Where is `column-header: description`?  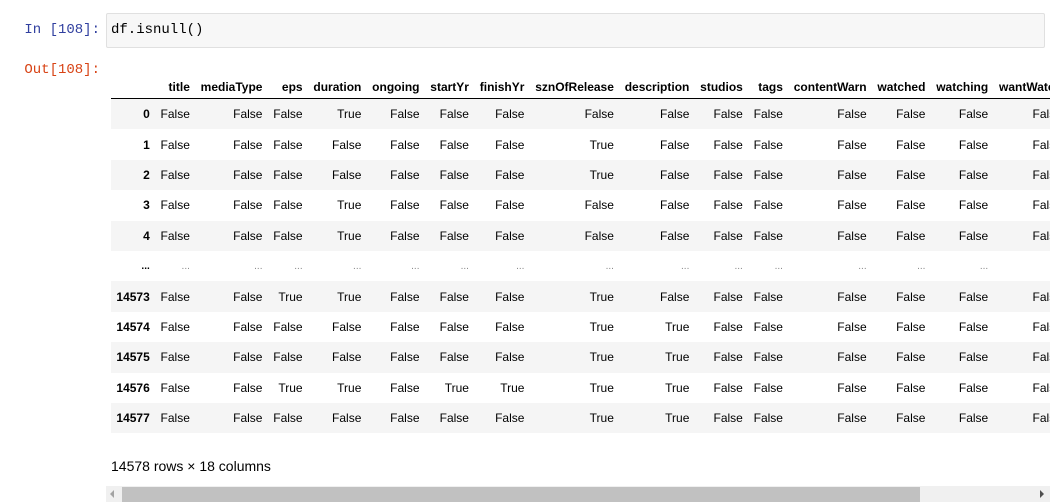 column-header: description is located at coordinates (657, 87).